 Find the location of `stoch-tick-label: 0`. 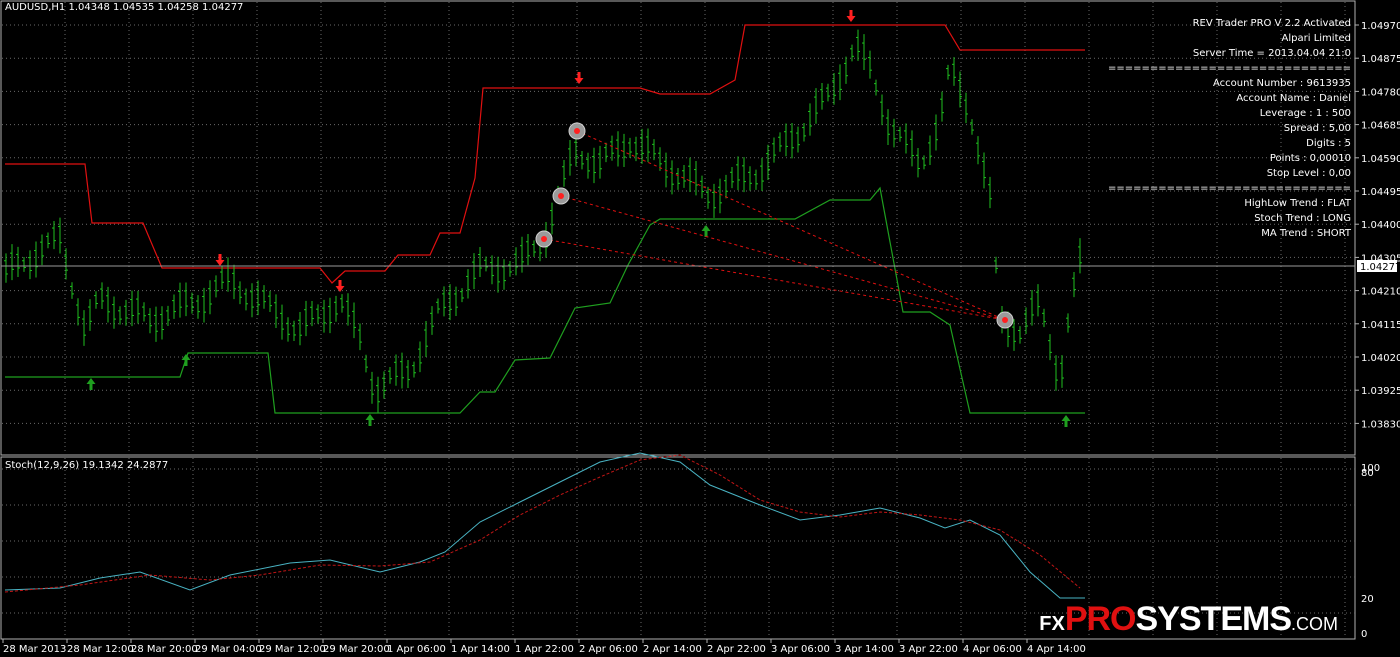

stoch-tick-label: 0 is located at coordinates (1364, 634).